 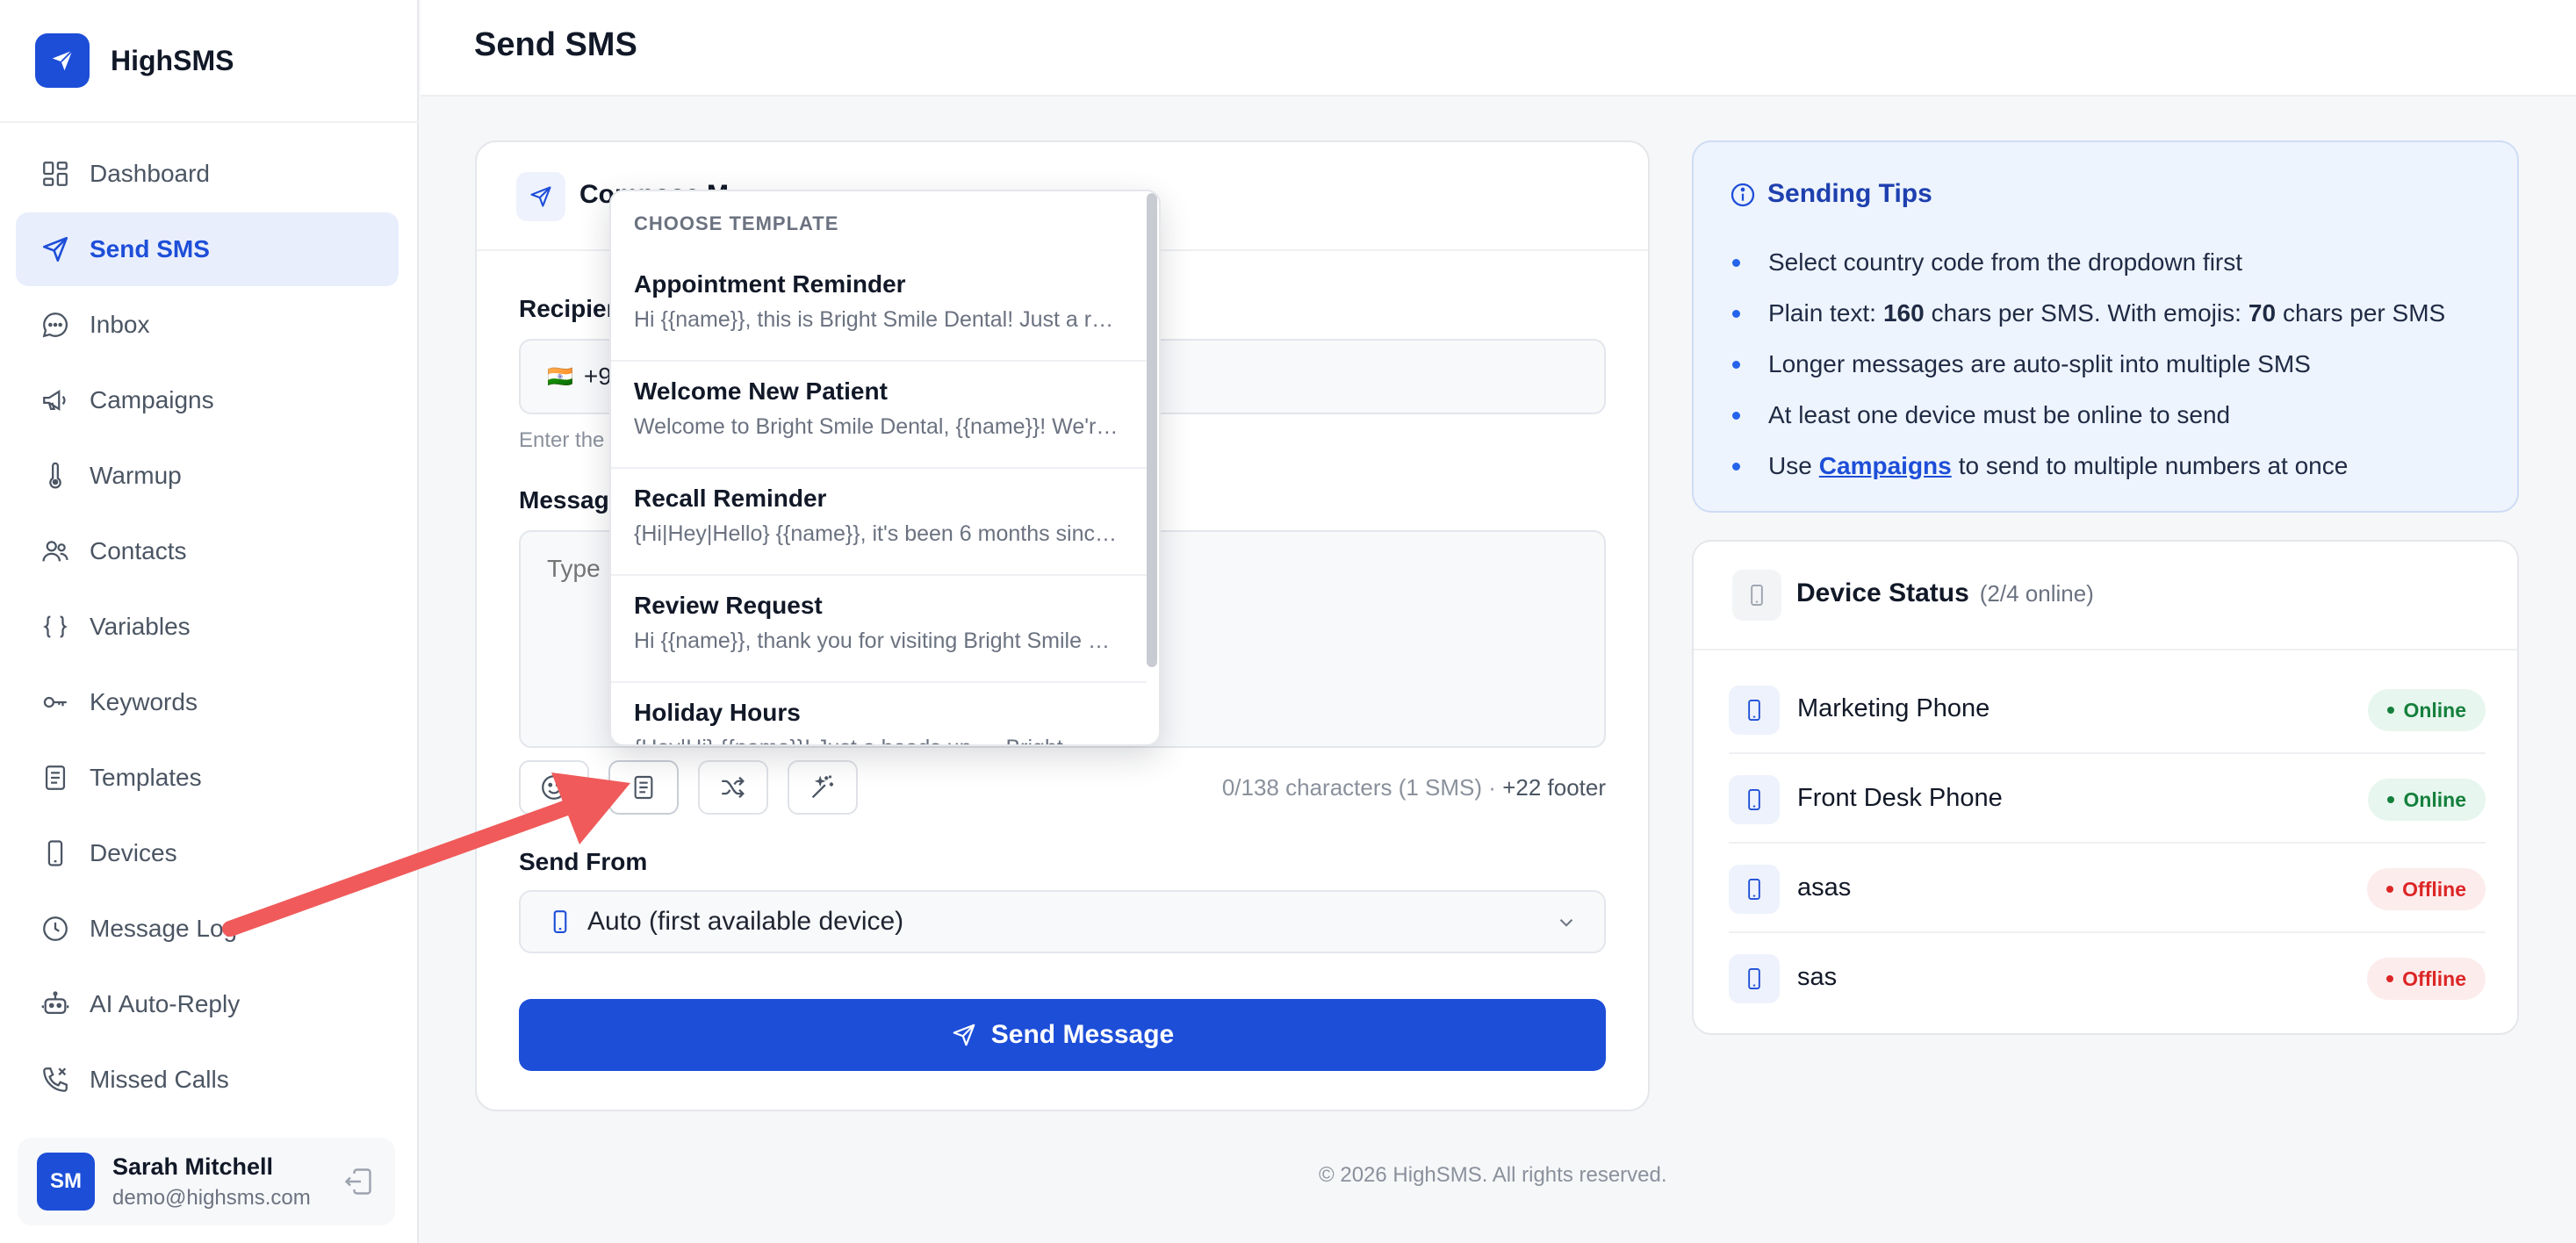 I want to click on device-name: sas, so click(x=1817, y=977).